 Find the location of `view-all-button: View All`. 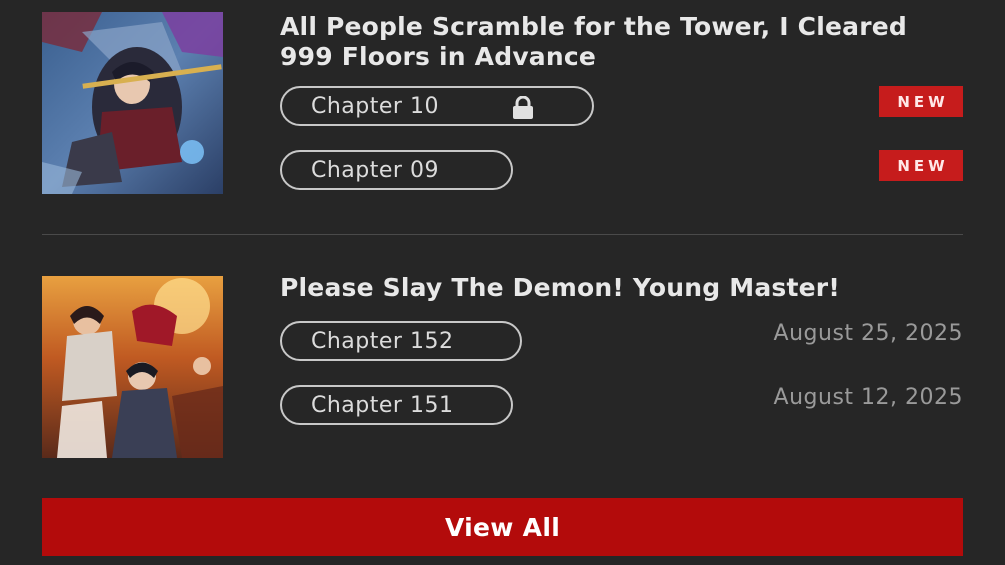

view-all-button: View All is located at coordinates (502, 527).